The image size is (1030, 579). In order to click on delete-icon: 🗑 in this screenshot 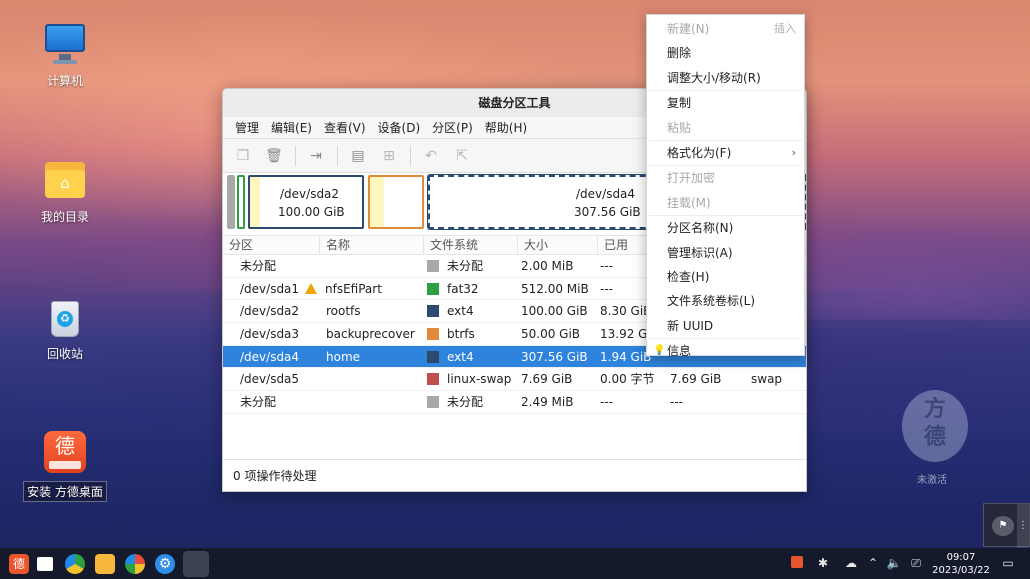, I will do `click(274, 156)`.